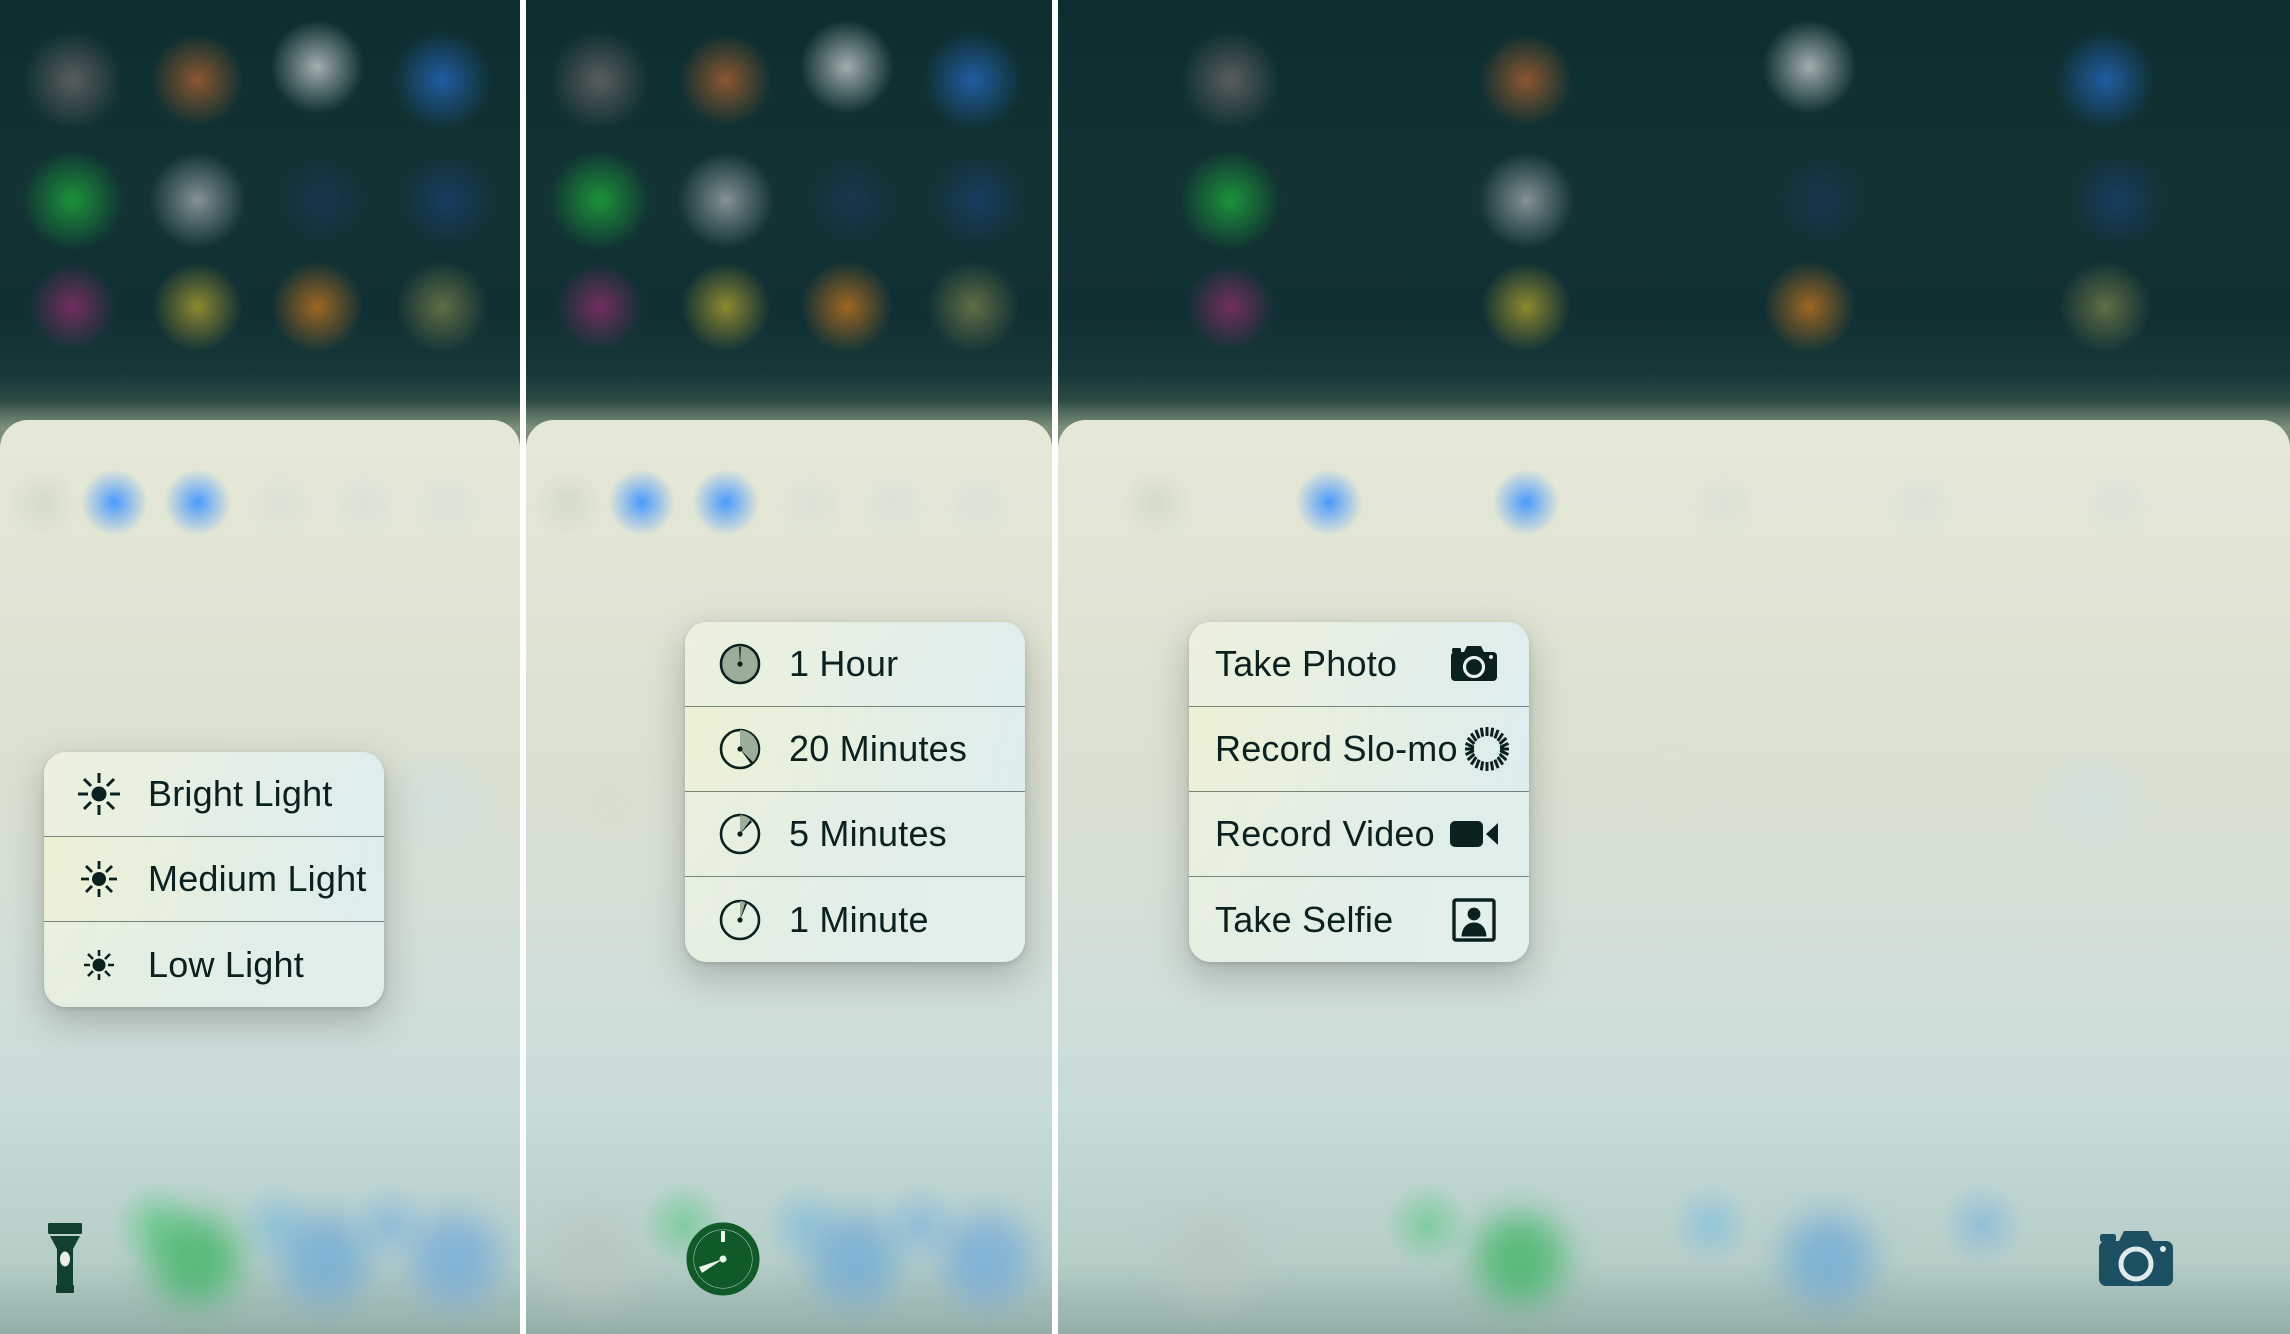  Describe the element at coordinates (240, 793) in the screenshot. I see `menu-item-label: Bright Light` at that location.